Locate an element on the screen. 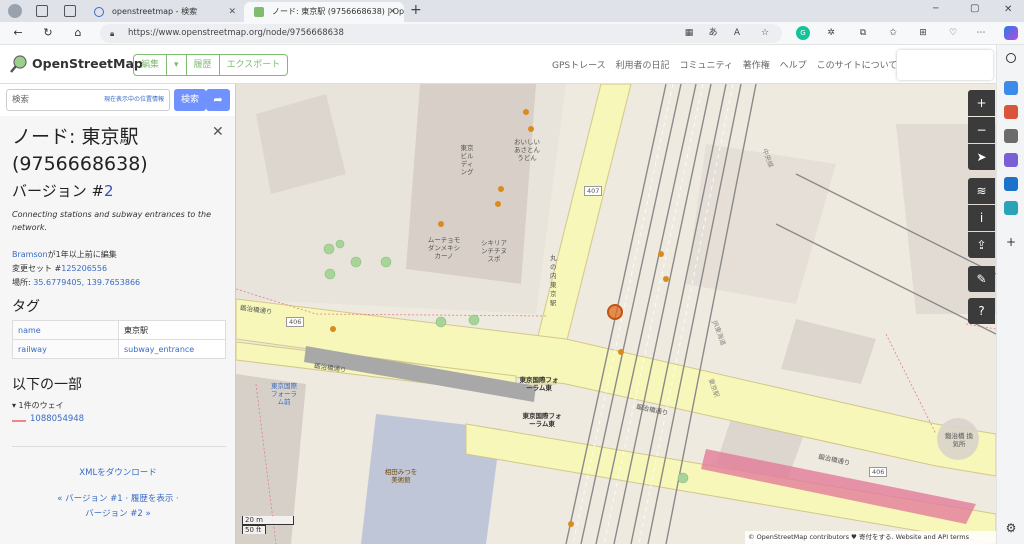  changeset-label: 変更セット # is located at coordinates (37, 268).